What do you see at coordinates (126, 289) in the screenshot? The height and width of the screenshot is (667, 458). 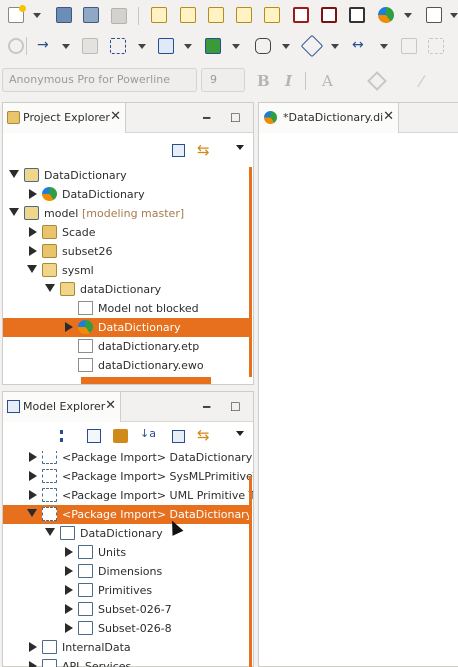 I see `tree-row: dataDictionary` at bounding box center [126, 289].